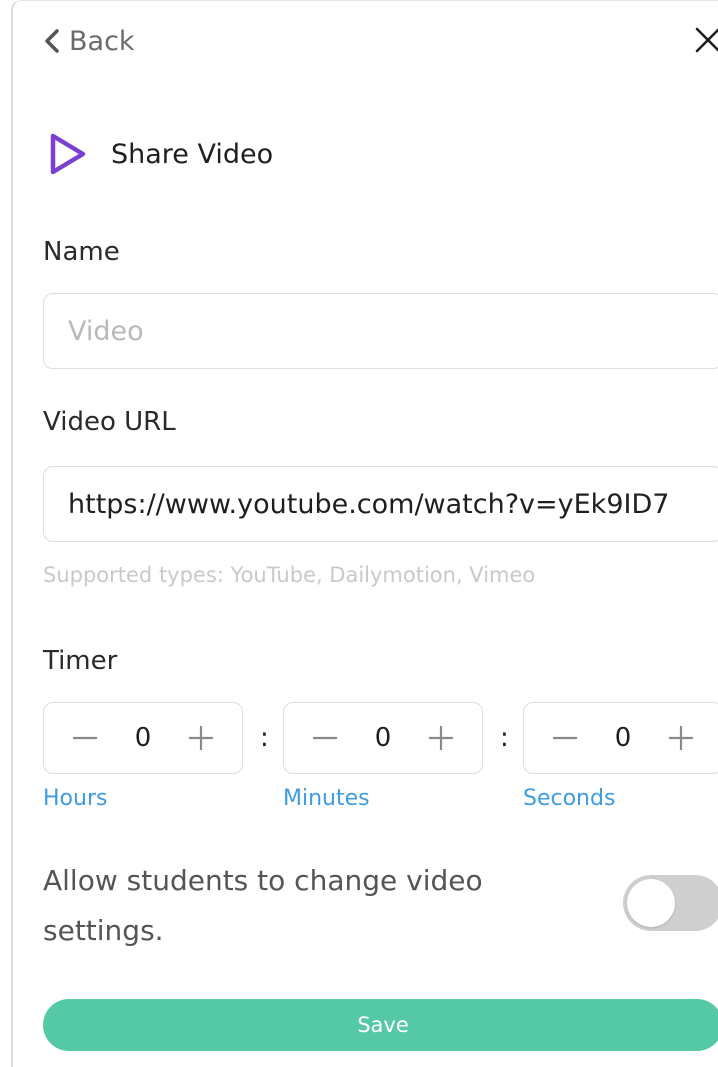  I want to click on toggle-knob, so click(651, 903).